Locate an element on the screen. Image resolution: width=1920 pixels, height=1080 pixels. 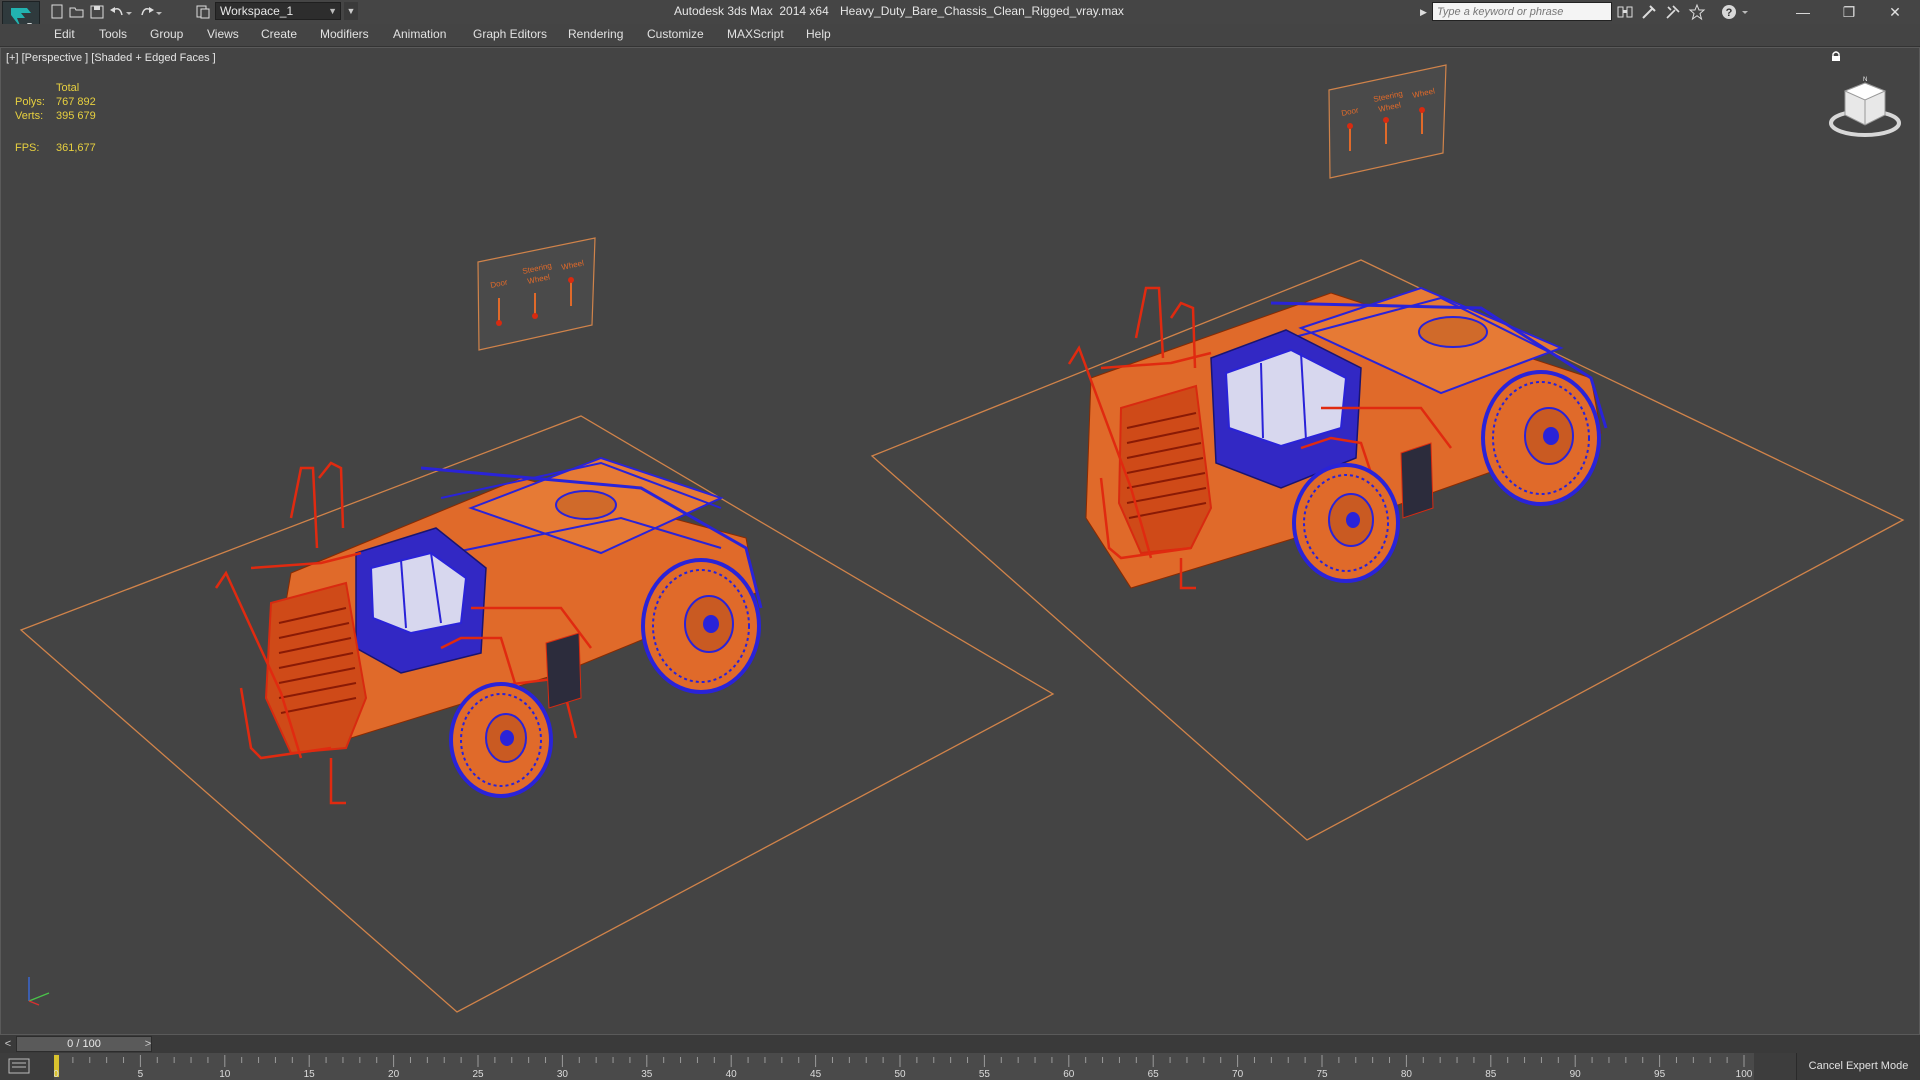
frame-tick-label: 75 is located at coordinates (1322, 1074).